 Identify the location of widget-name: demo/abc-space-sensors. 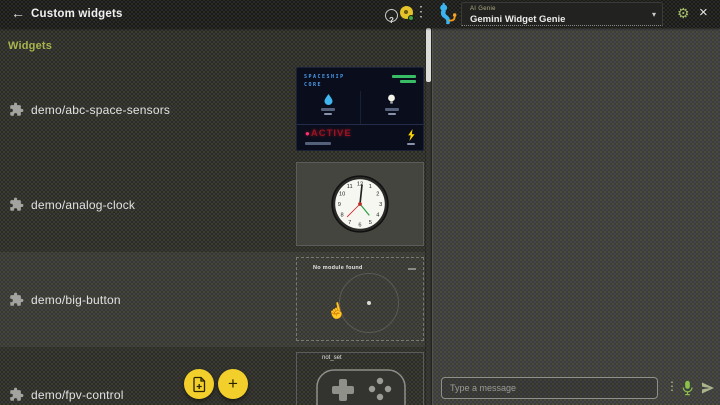
(101, 110).